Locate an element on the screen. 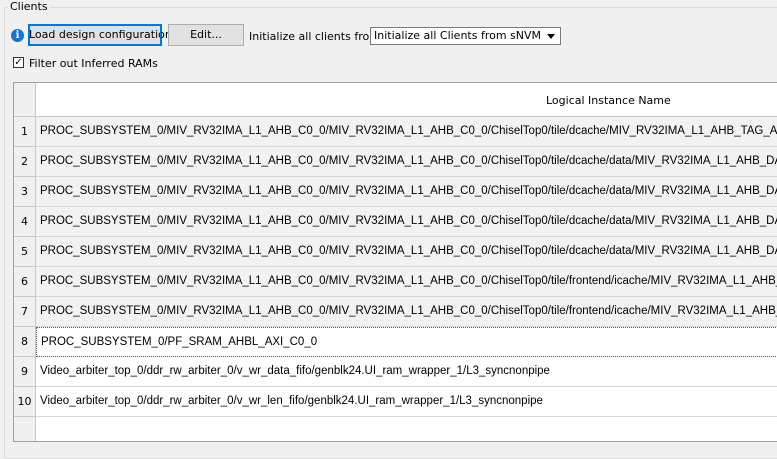 This screenshot has width=777, height=459. row-number: 2 is located at coordinates (25, 162).